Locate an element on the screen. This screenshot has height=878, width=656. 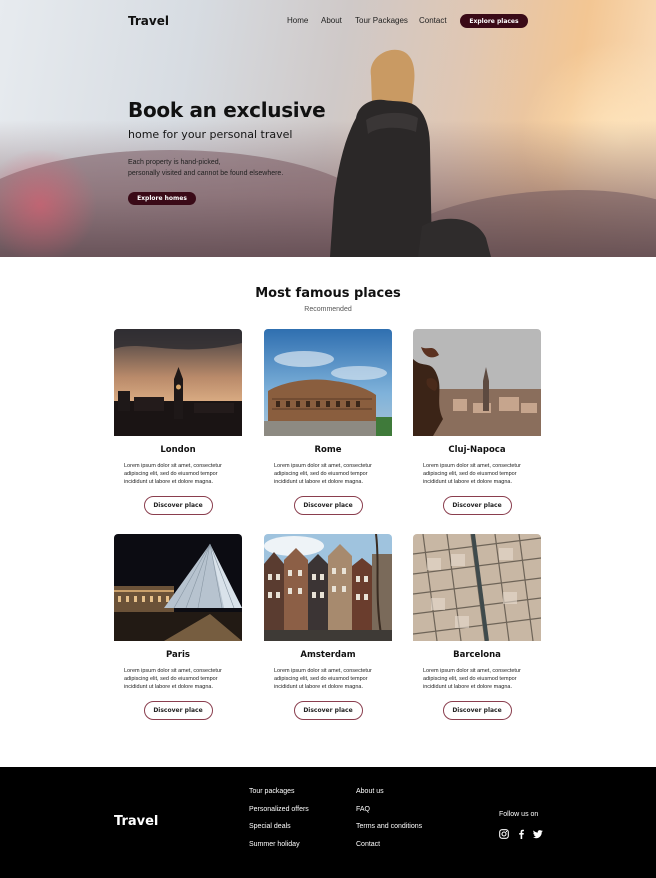
footer-link-about-us: About us is located at coordinates (389, 797).